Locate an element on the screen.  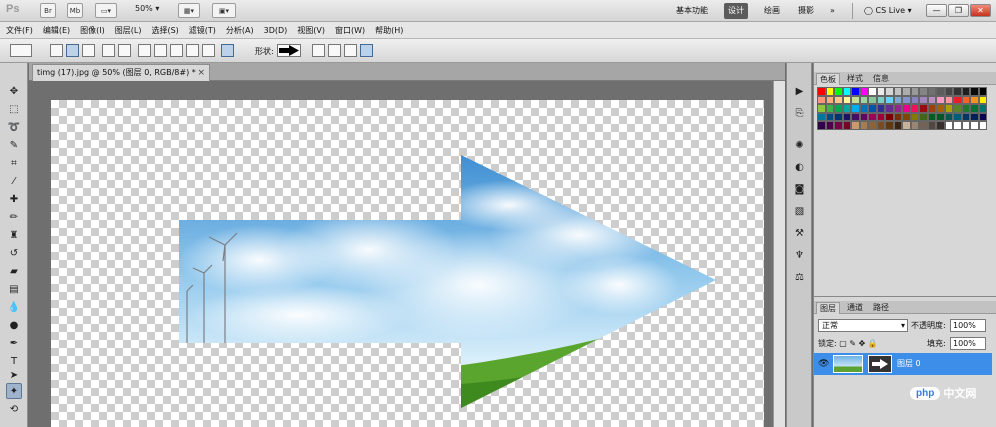
clone-source-icon: ♆ is located at coordinates (799, 255).